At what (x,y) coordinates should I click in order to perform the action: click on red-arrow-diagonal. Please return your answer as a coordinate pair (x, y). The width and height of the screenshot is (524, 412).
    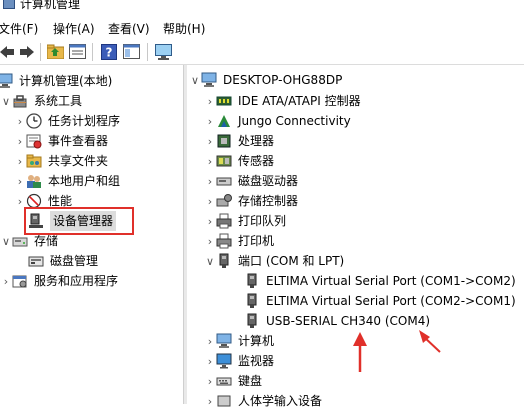
    Looking at the image, I should click on (430, 341).